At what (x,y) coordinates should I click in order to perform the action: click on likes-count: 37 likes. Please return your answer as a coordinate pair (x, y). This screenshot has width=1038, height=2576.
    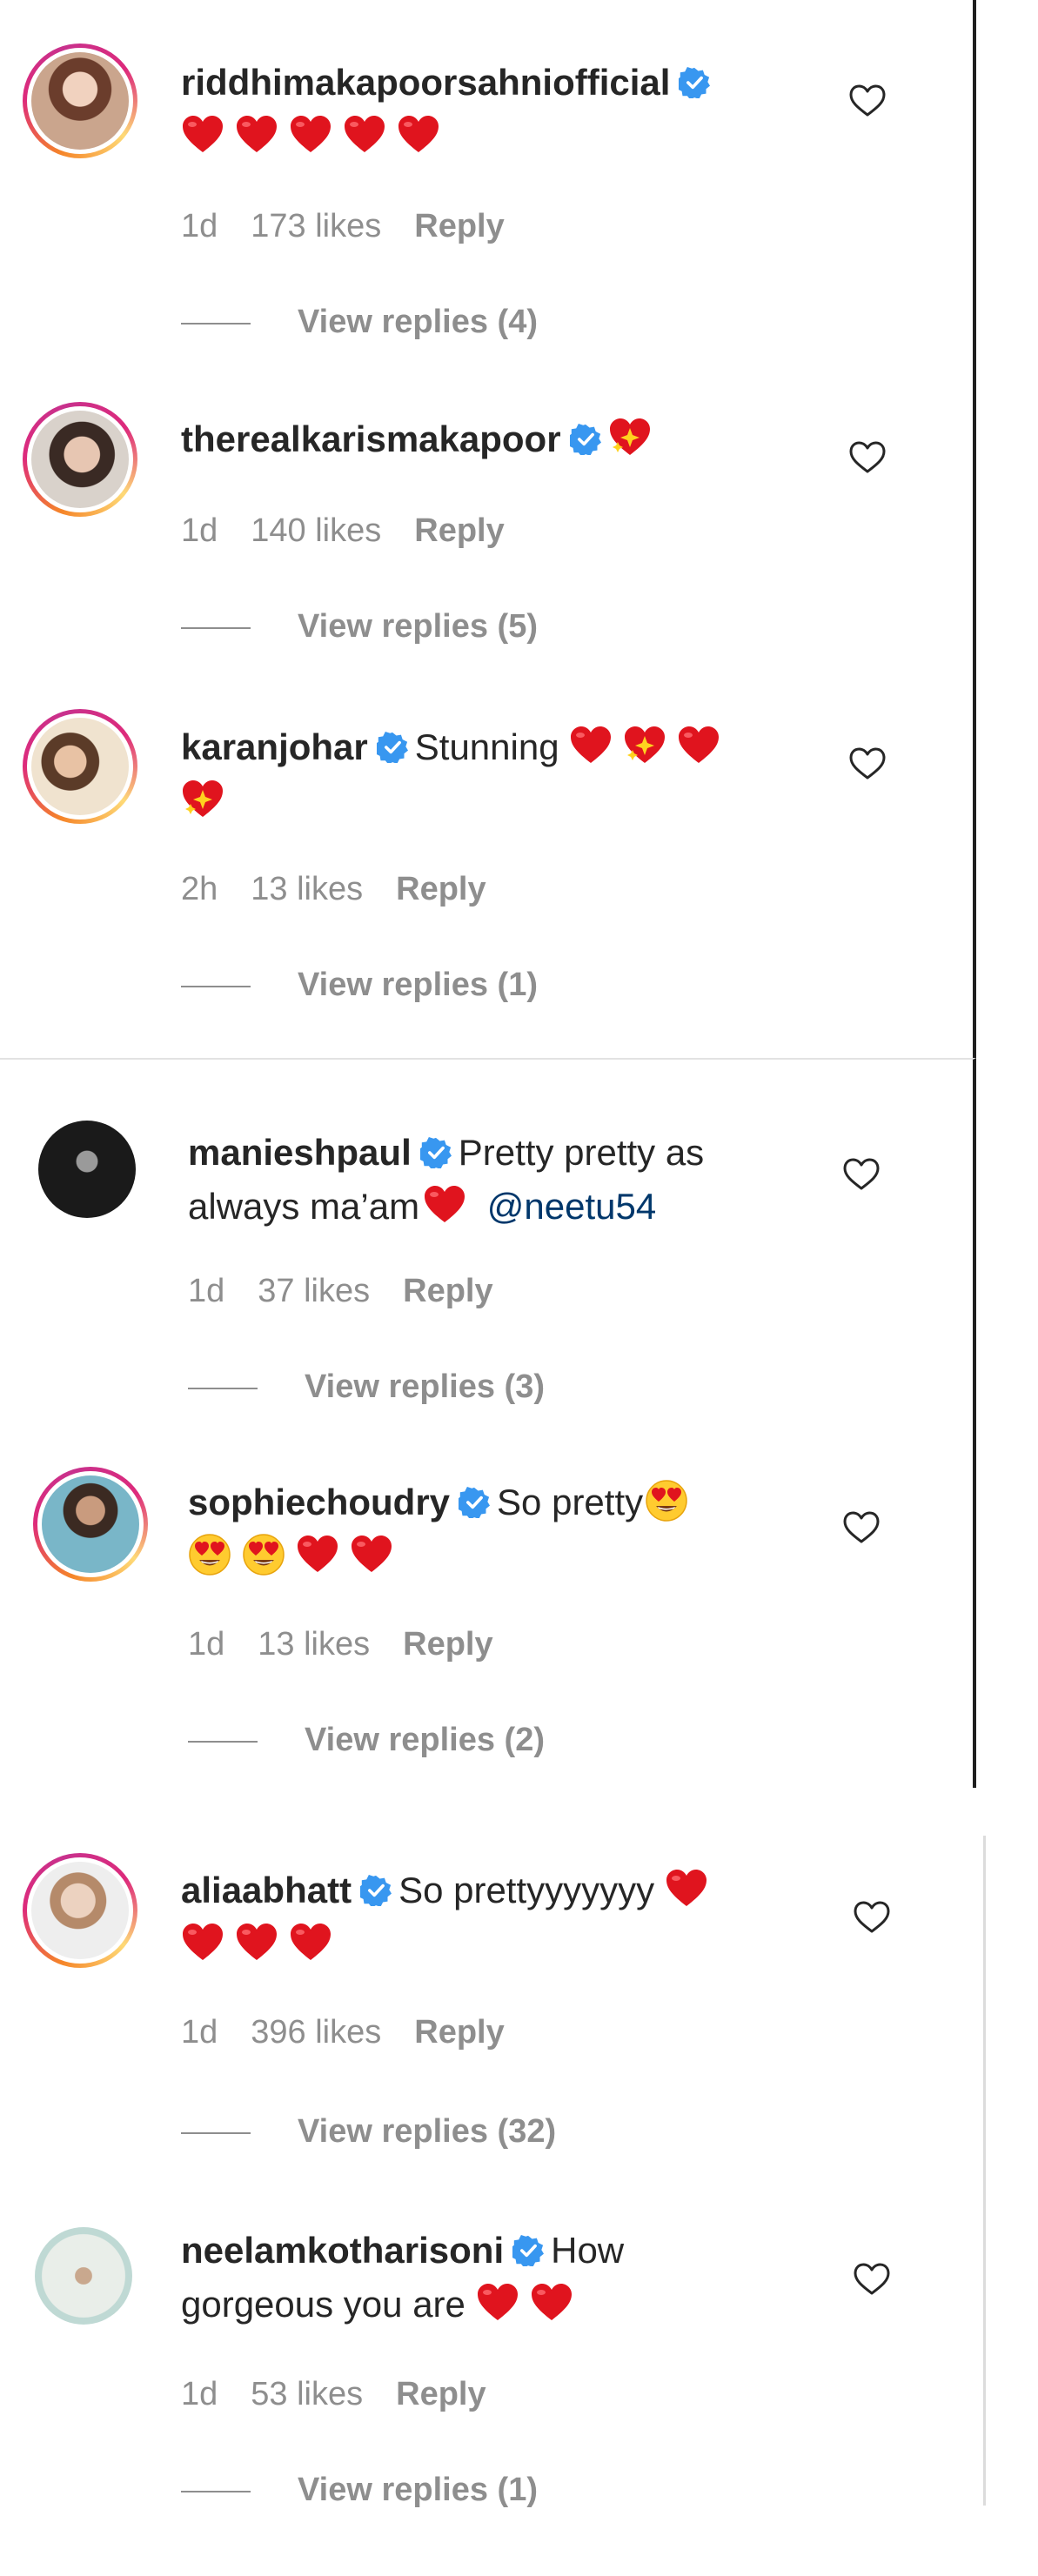
    Looking at the image, I should click on (314, 1291).